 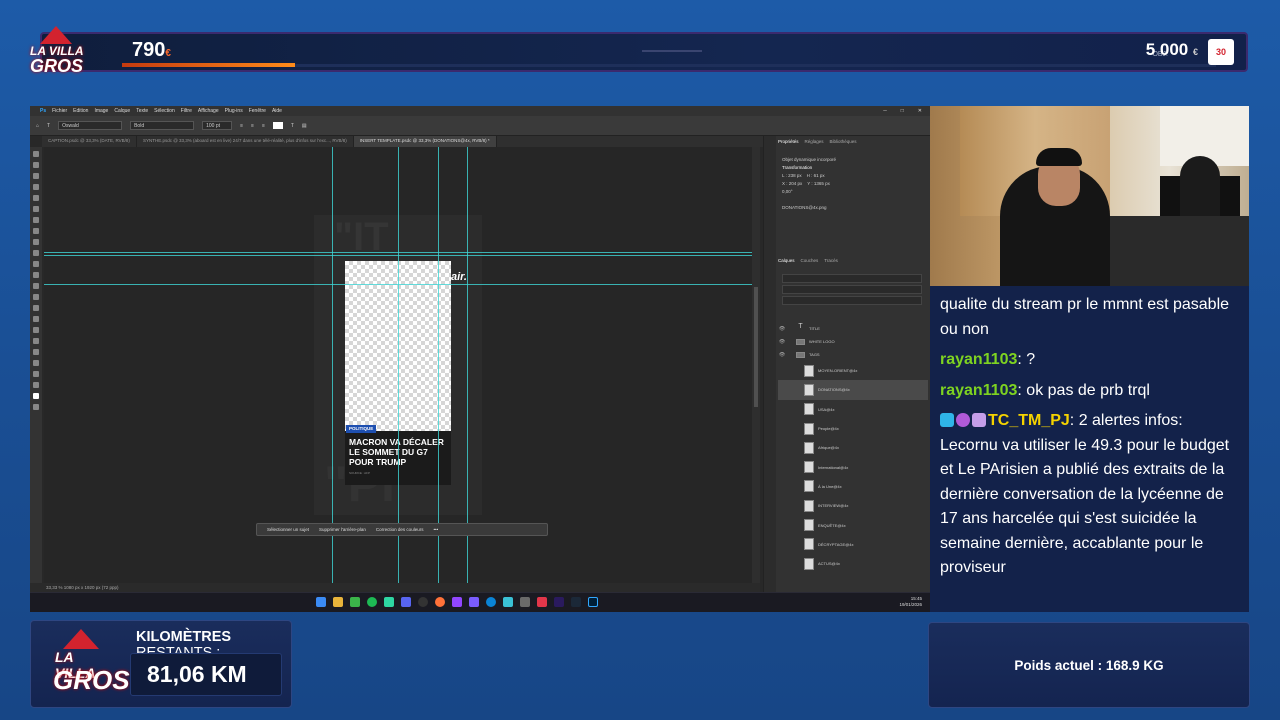 What do you see at coordinates (164, 111) in the screenshot?
I see `menu-item: Sélection` at bounding box center [164, 111].